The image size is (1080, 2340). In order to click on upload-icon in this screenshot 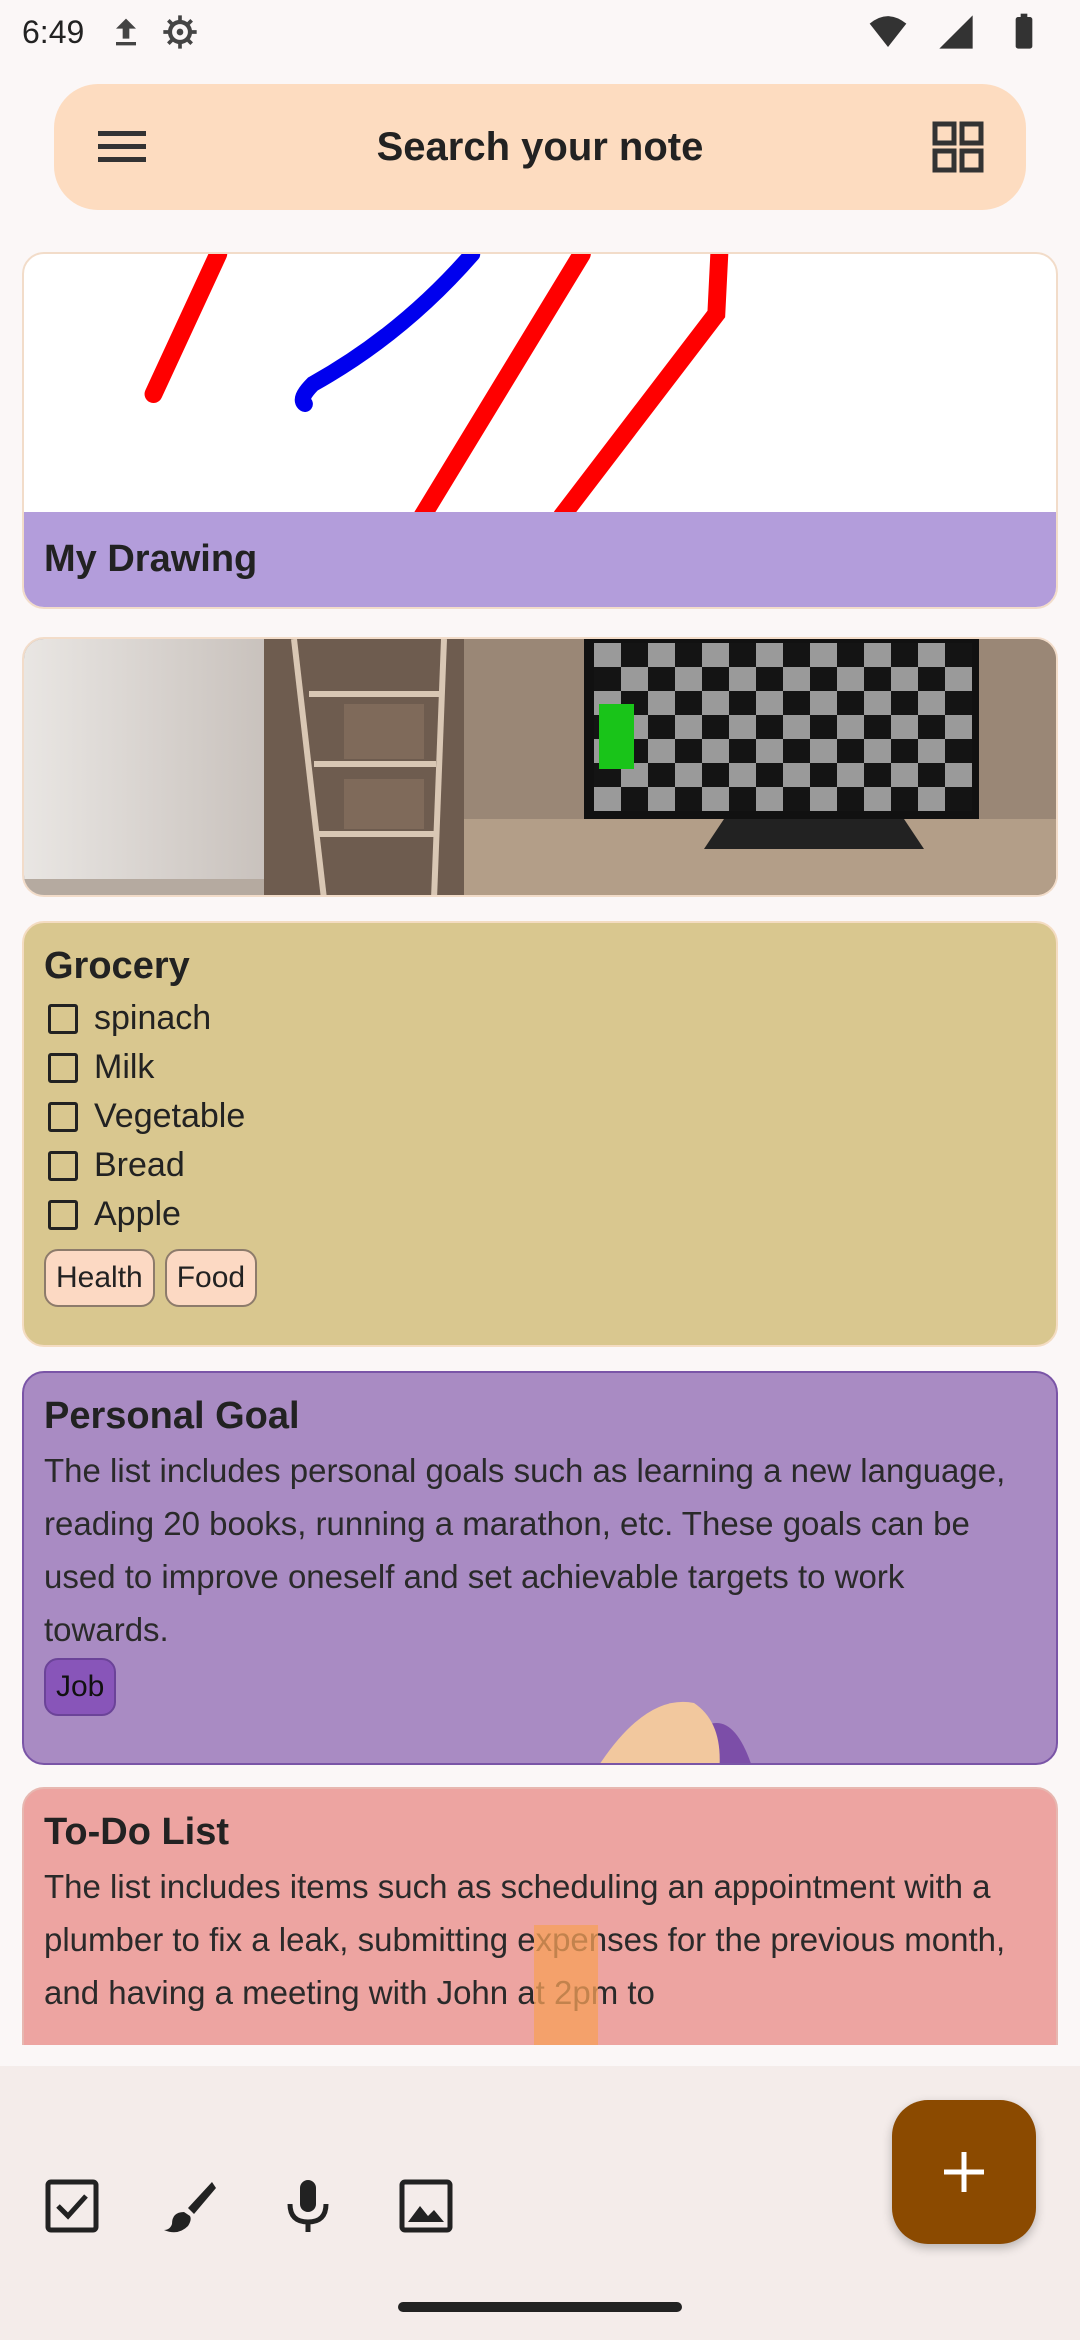, I will do `click(126, 32)`.